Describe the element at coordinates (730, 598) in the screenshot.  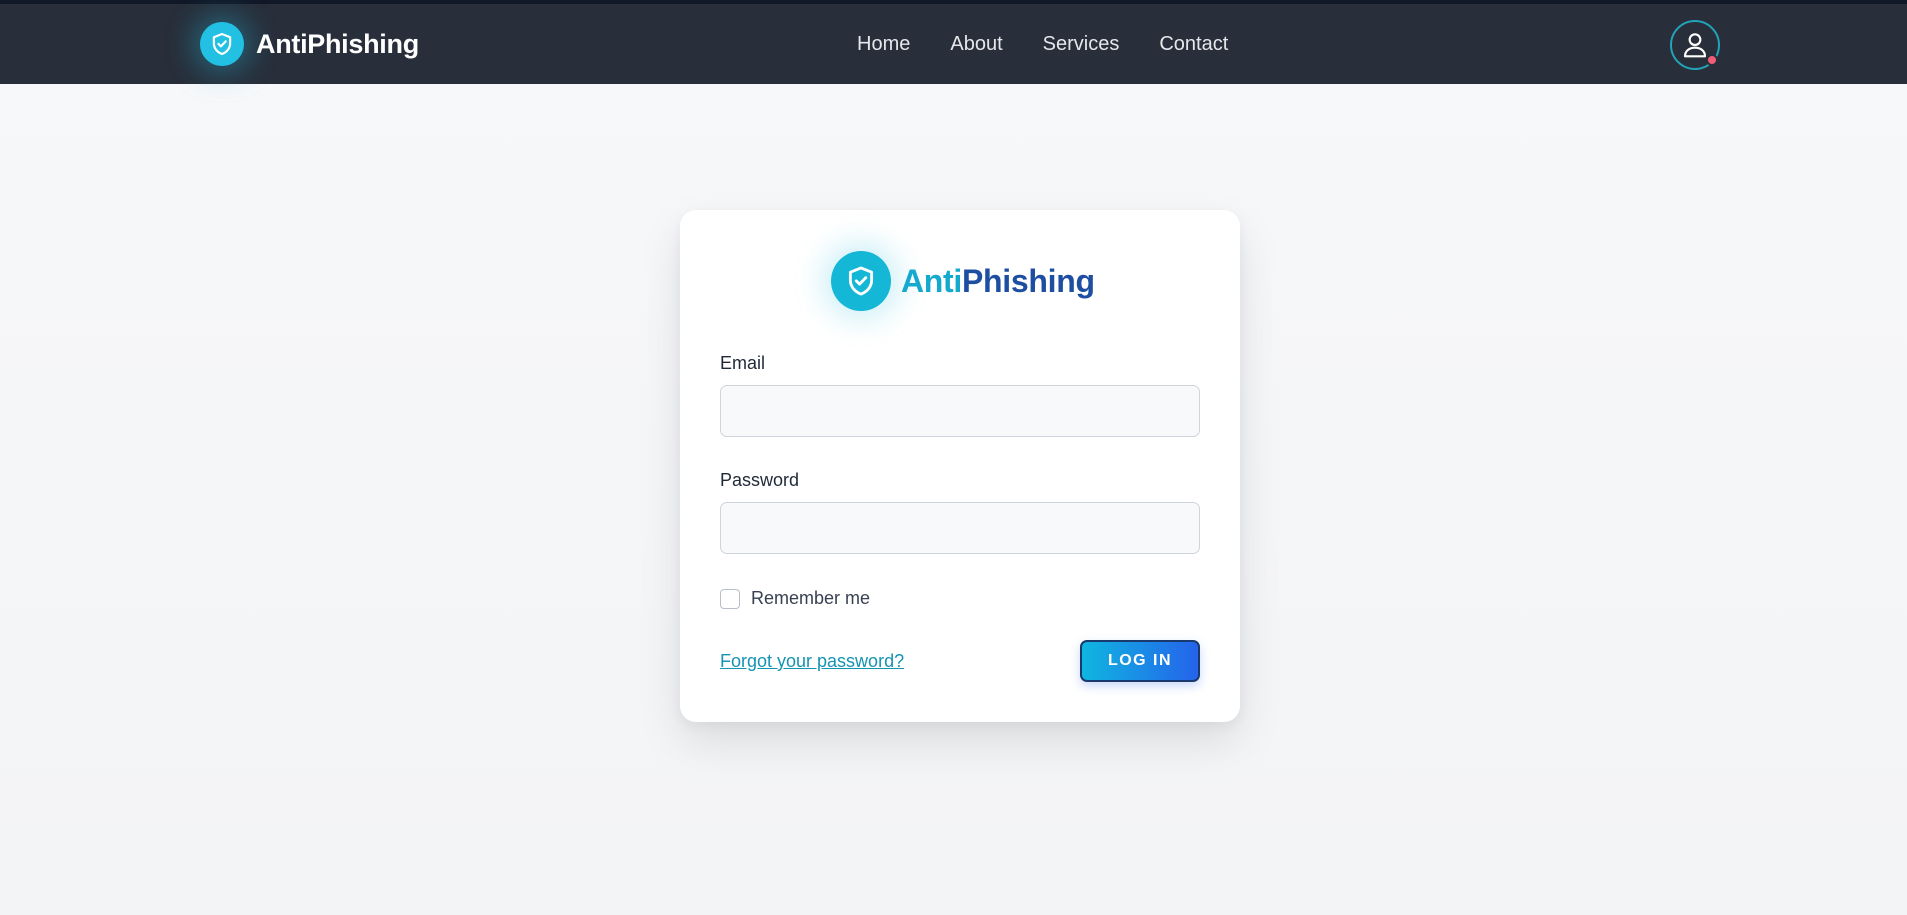
I see `remember-me-checkbox` at that location.